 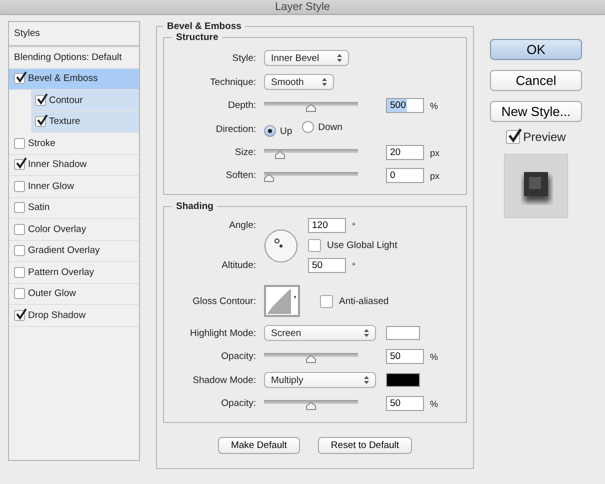 What do you see at coordinates (364, 301) in the screenshot?
I see `checkbox-label: Anti-aliased` at bounding box center [364, 301].